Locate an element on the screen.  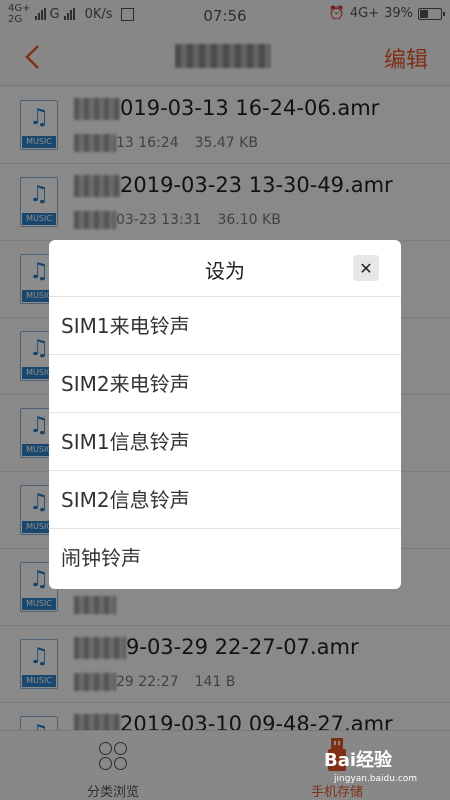
option-sim1-call-ringtone: SIM1来电铃声 is located at coordinates (225, 326).